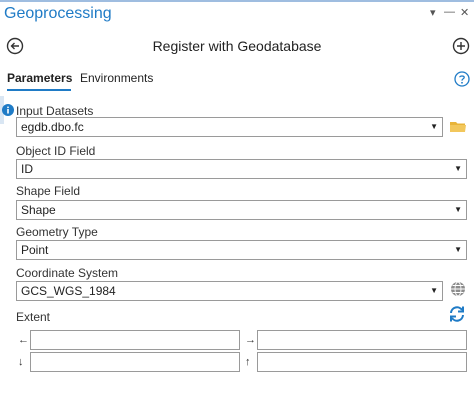 Image resolution: width=474 pixels, height=415 pixels. What do you see at coordinates (241, 250) in the screenshot?
I see `geometry-type-dropdown: Point ▼` at bounding box center [241, 250].